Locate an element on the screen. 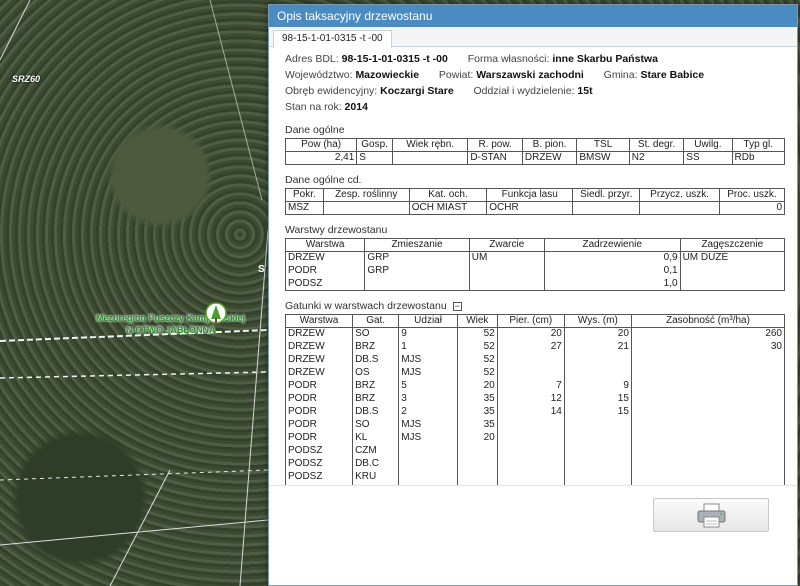 The width and height of the screenshot is (800, 586). table-row: DRZEW OS MJS 52 is located at coordinates (535, 373).